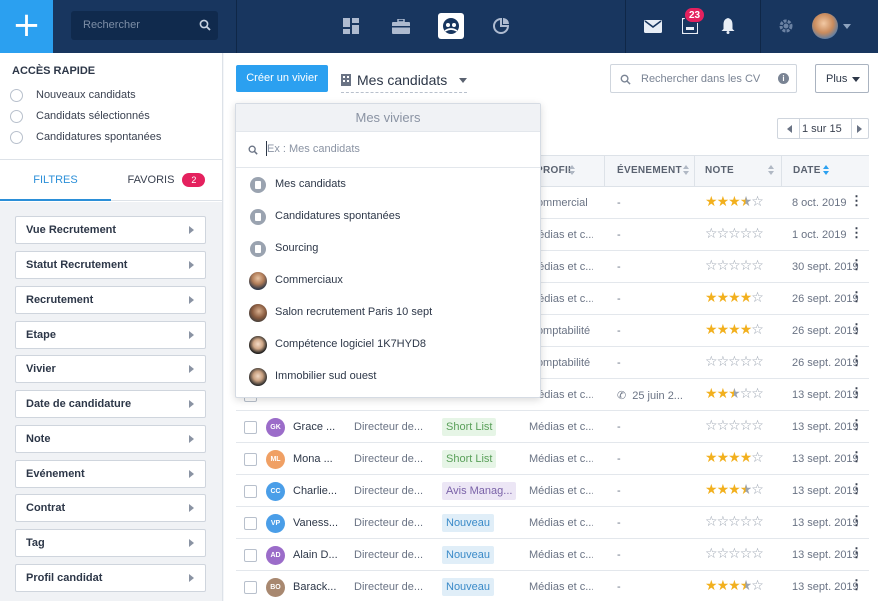 Image resolution: width=878 pixels, height=601 pixels. Describe the element at coordinates (703, 78) in the screenshot. I see `cv-search-input: Rechercher dans les CV i` at that location.